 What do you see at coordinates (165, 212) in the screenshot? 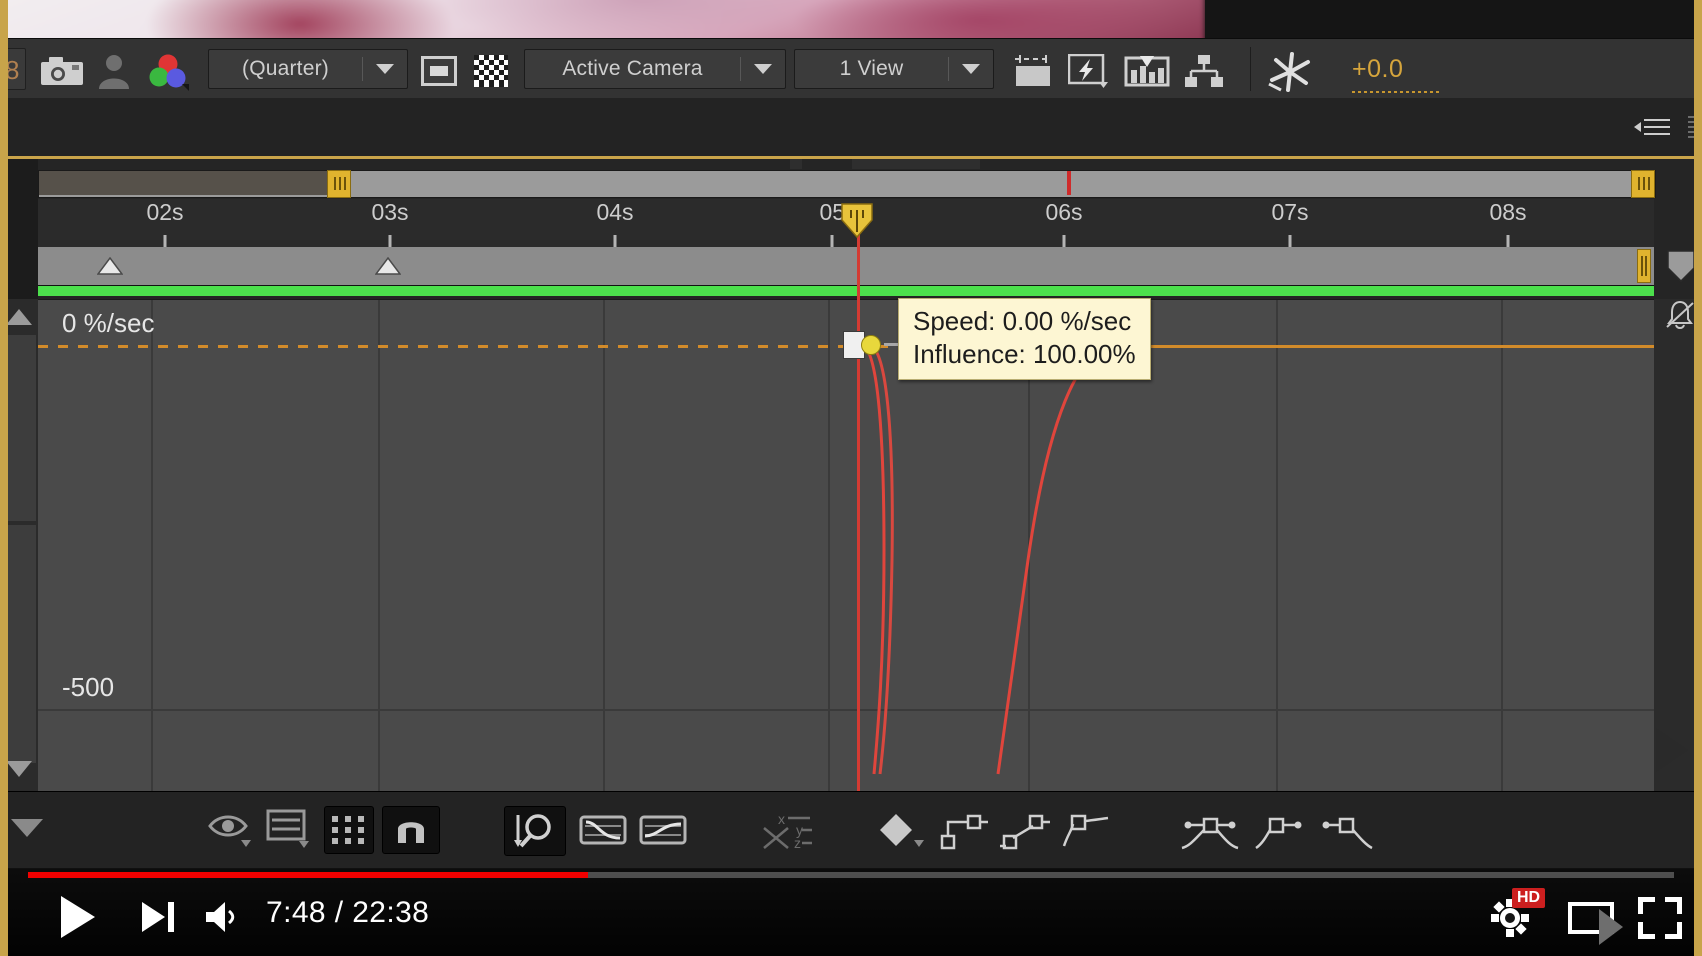
I see `ruler-tick-label: 02s` at bounding box center [165, 212].